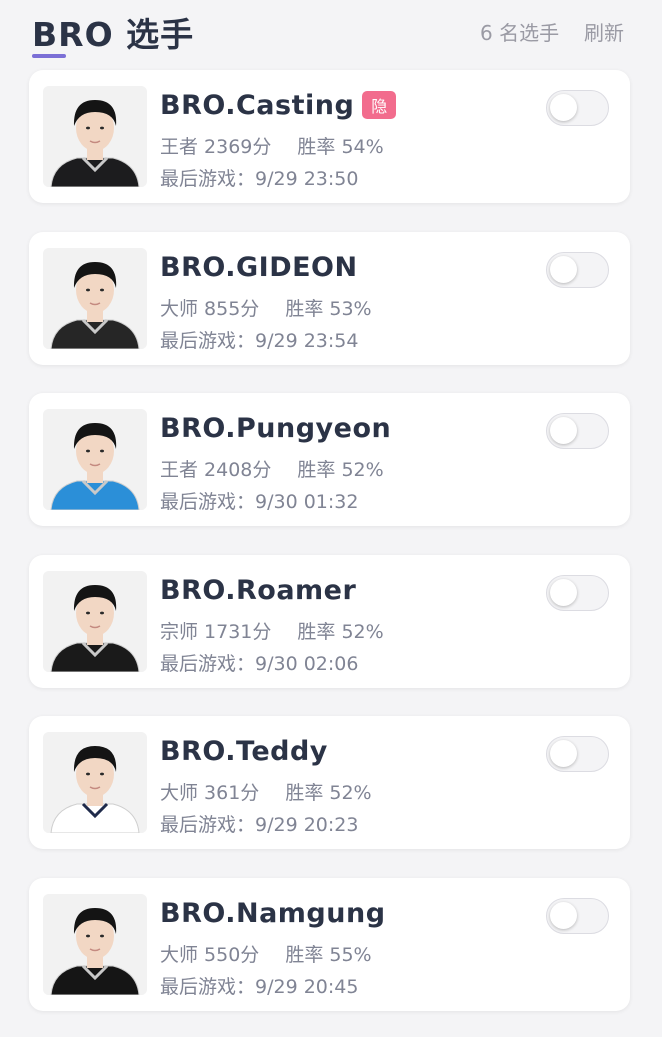  I want to click on player-name: BRO.Pungyeon, so click(276, 428).